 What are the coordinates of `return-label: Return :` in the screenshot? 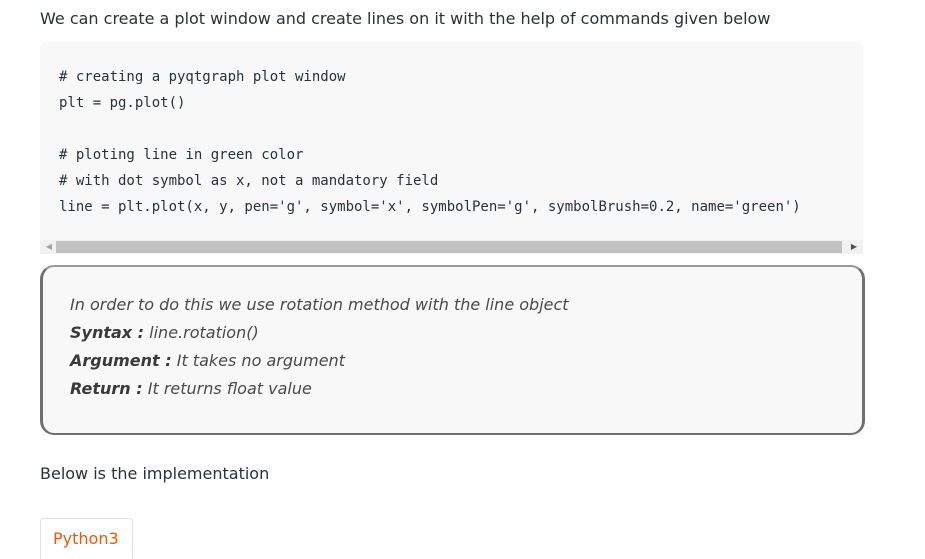 It's located at (106, 388).